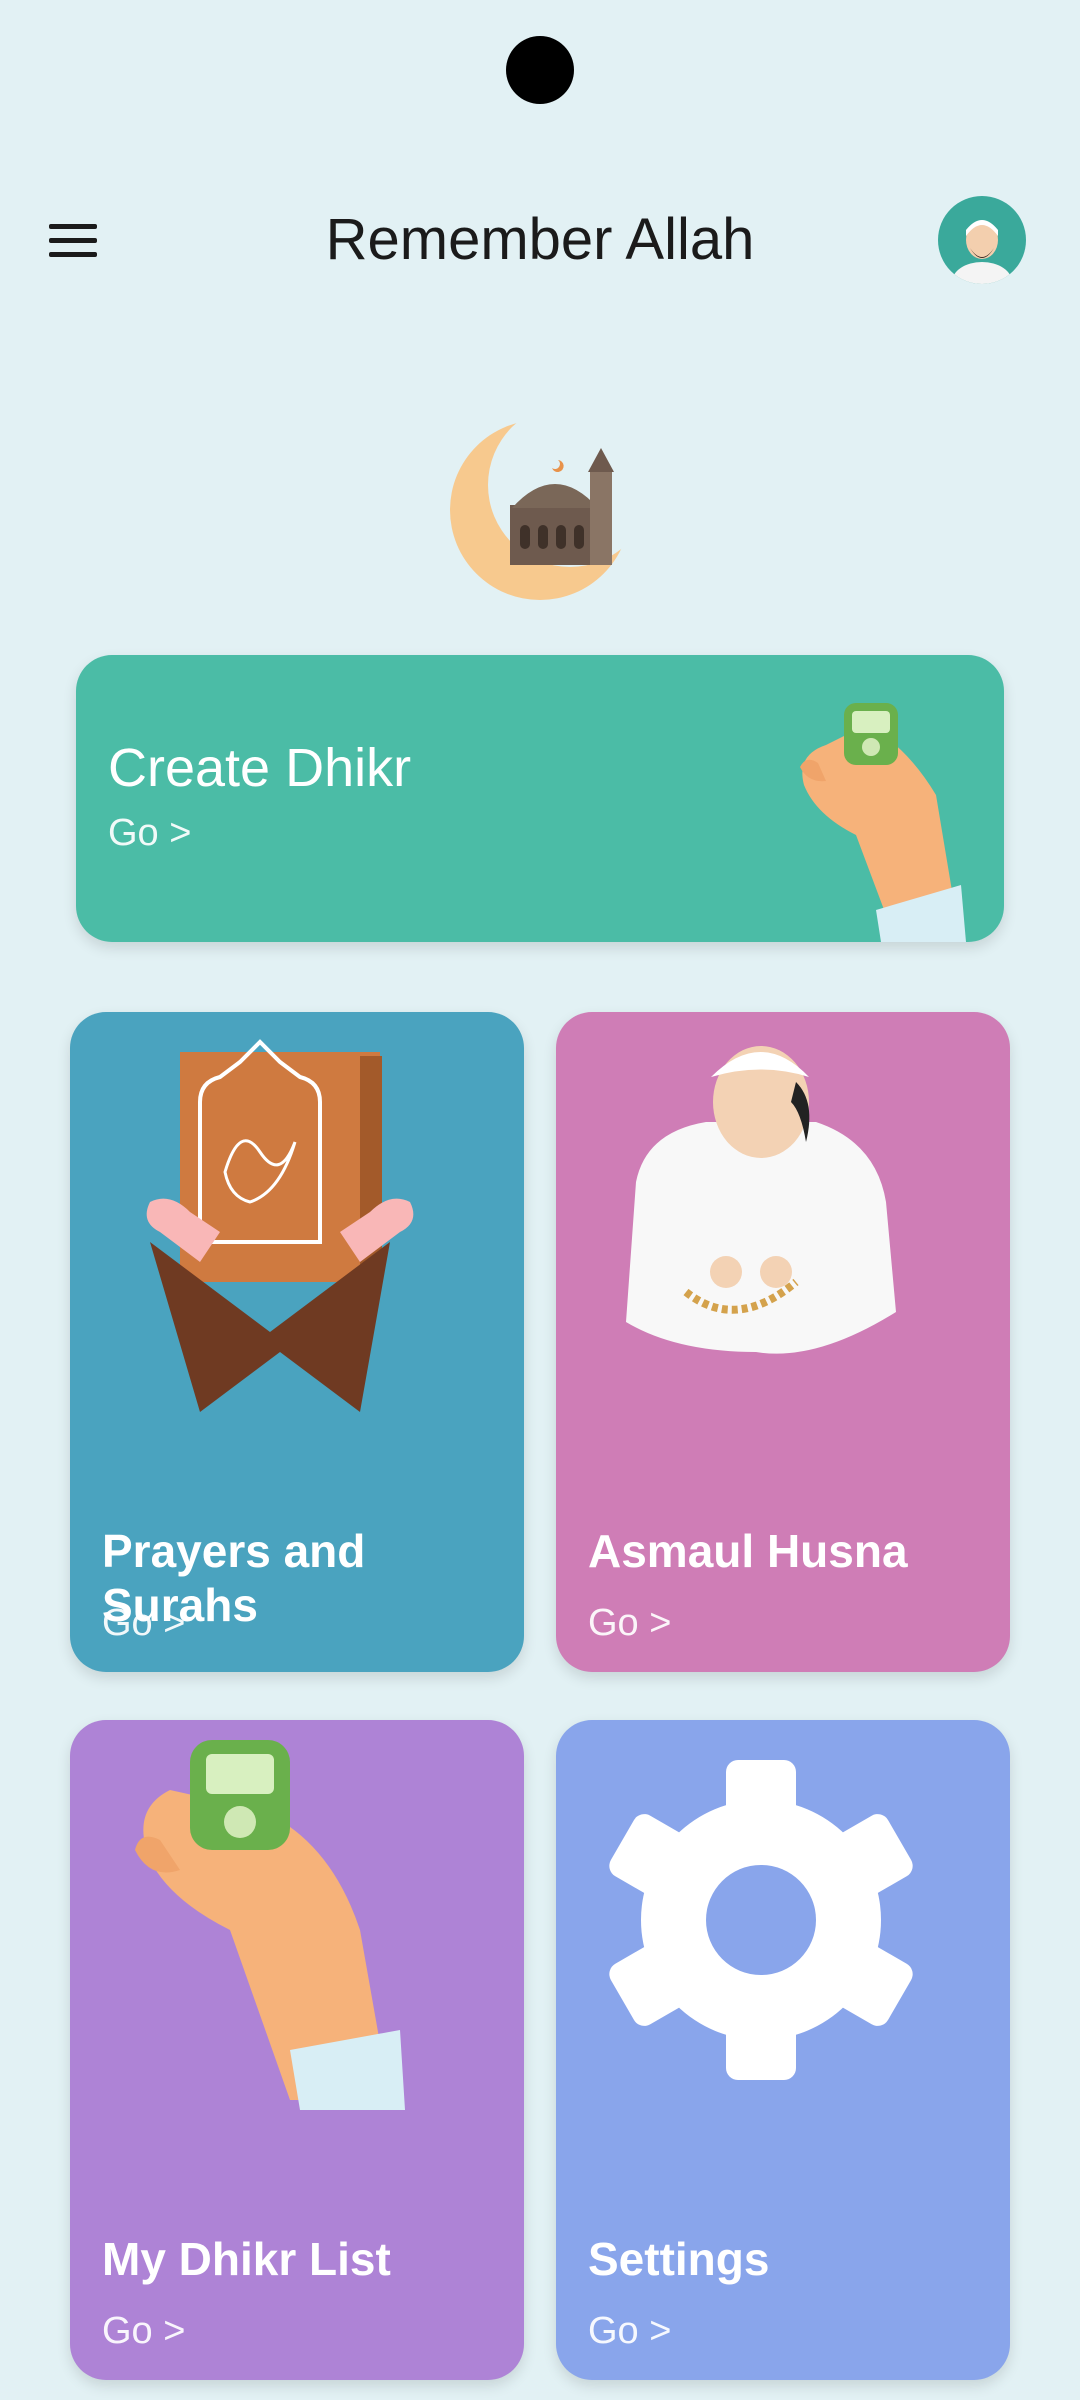  Describe the element at coordinates (74, 240) in the screenshot. I see `hamburger-menu-icon` at that location.